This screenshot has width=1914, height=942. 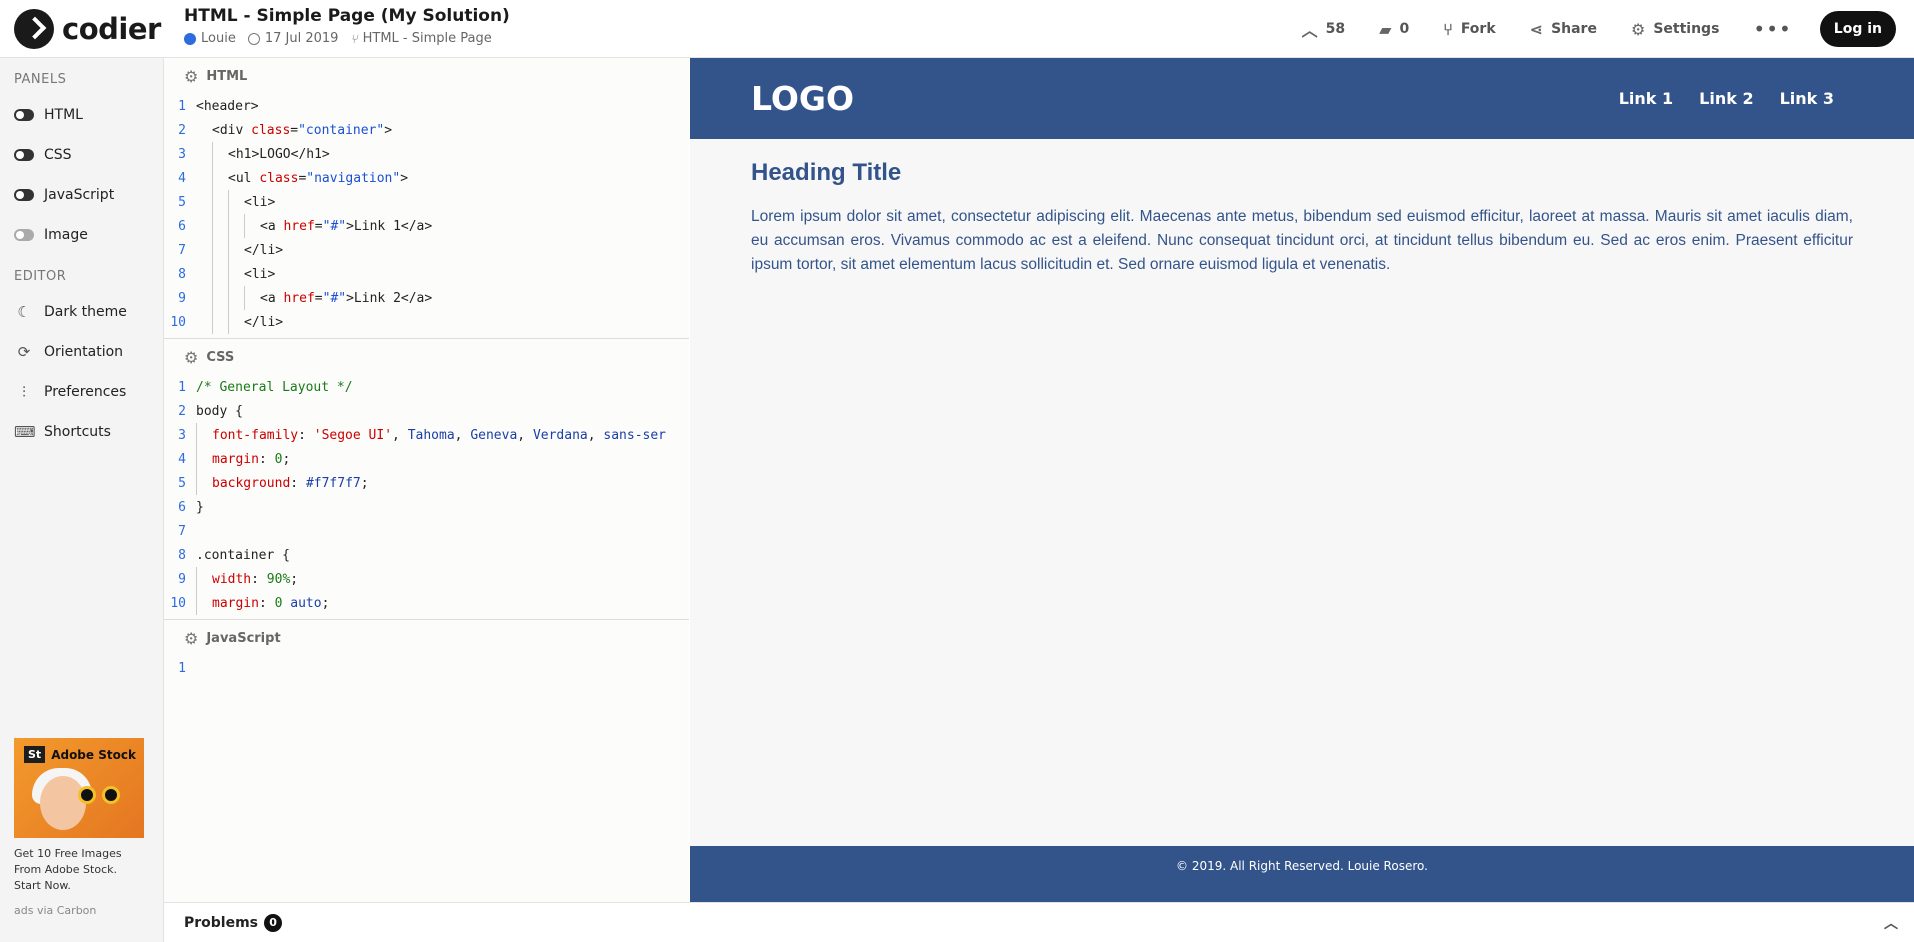 I want to click on css-panel-header: ⚙ CSS, so click(x=426, y=357).